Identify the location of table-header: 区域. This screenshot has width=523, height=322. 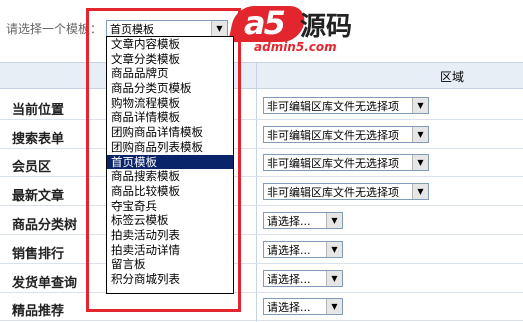
(261, 75).